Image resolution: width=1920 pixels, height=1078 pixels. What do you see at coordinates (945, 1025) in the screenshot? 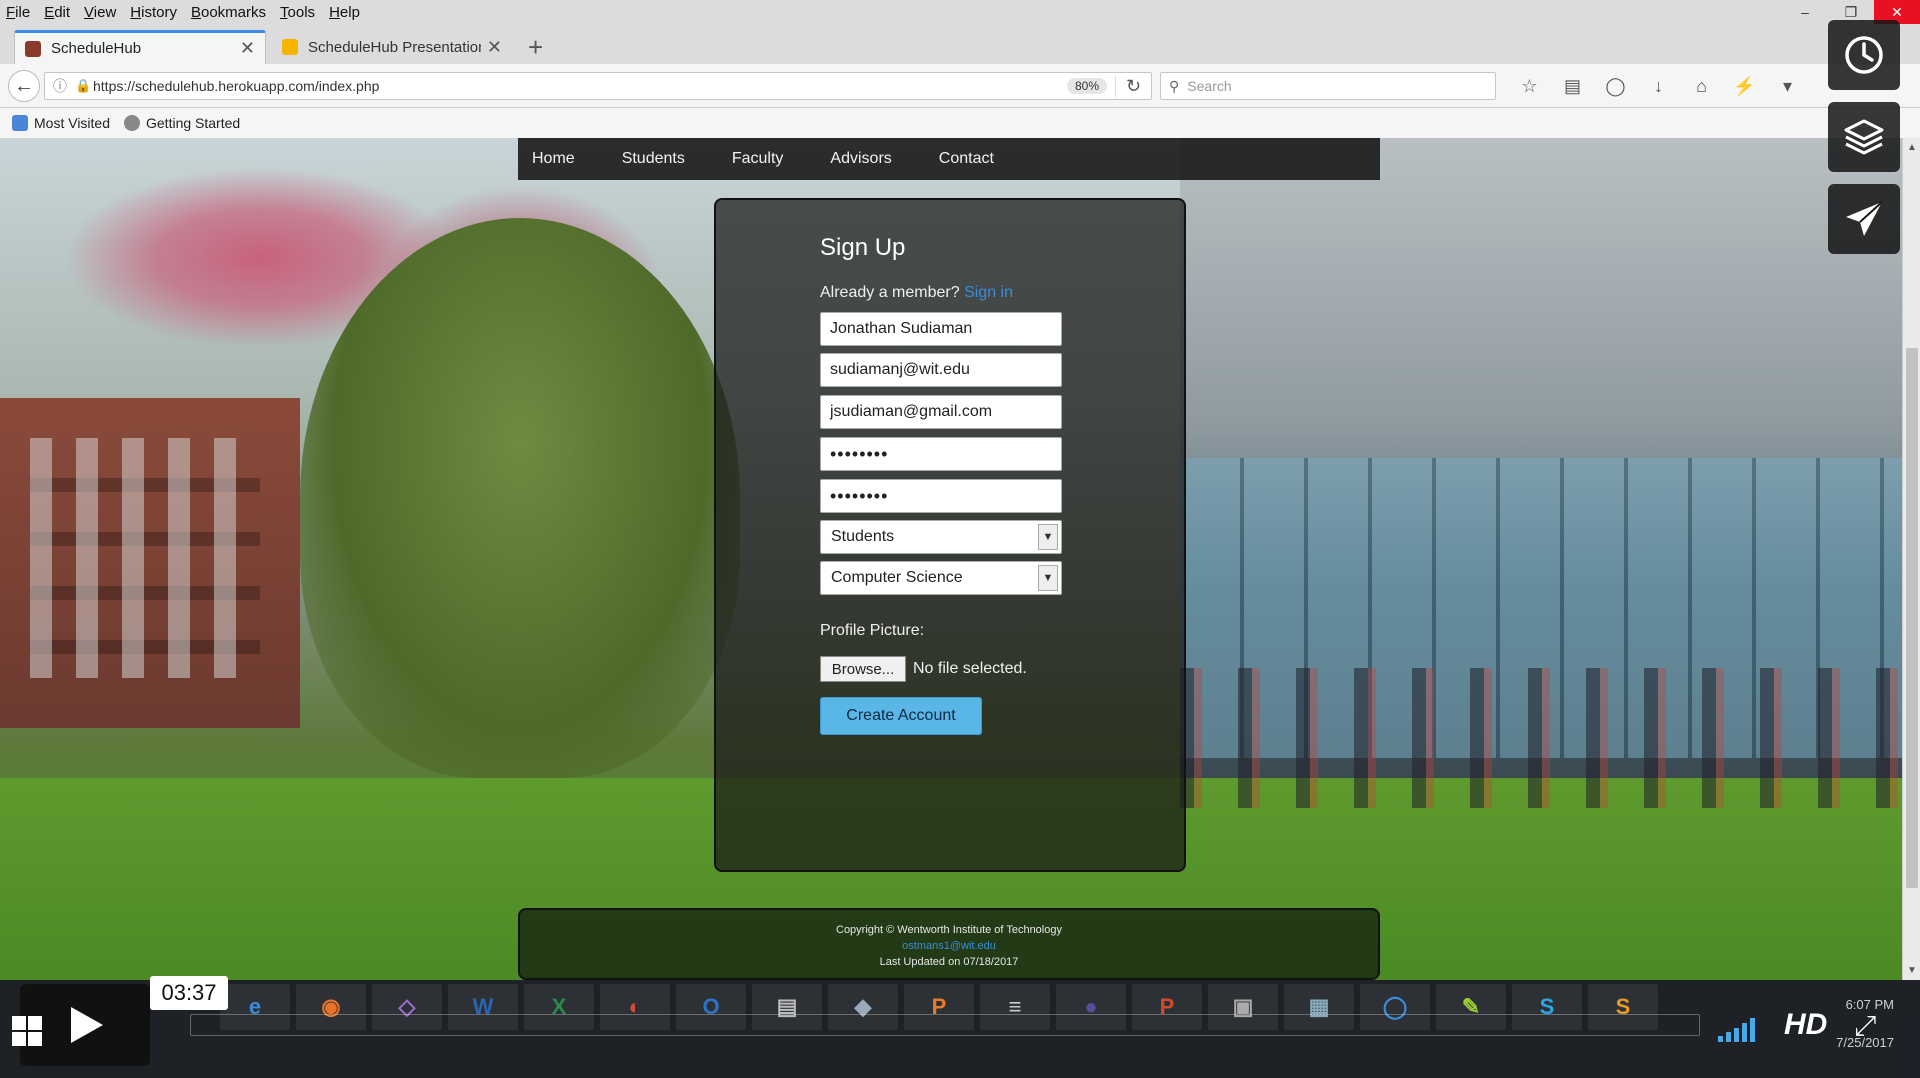
I see `video-progress-bar` at bounding box center [945, 1025].